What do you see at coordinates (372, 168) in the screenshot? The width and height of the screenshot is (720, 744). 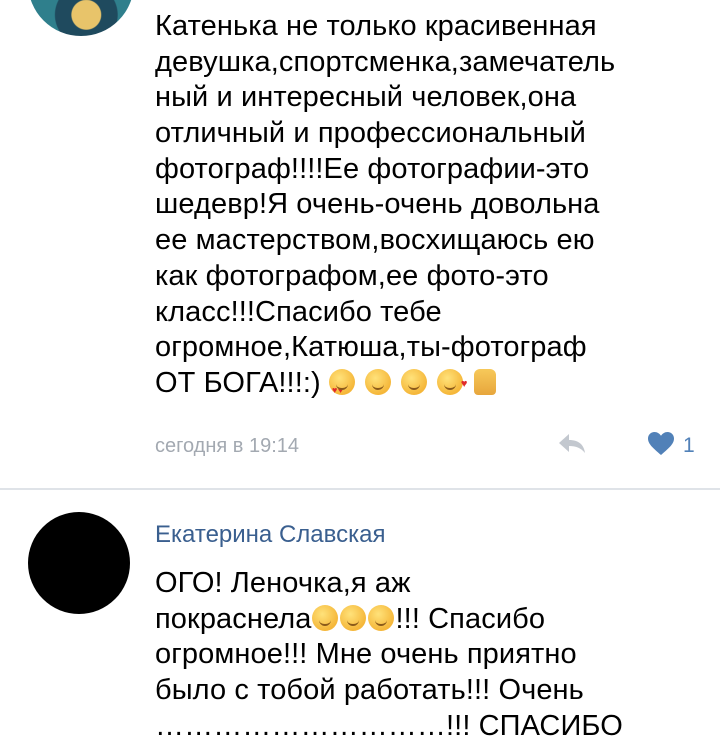 I see `comment-line: фотограф!!!!Ее фотографии-это` at bounding box center [372, 168].